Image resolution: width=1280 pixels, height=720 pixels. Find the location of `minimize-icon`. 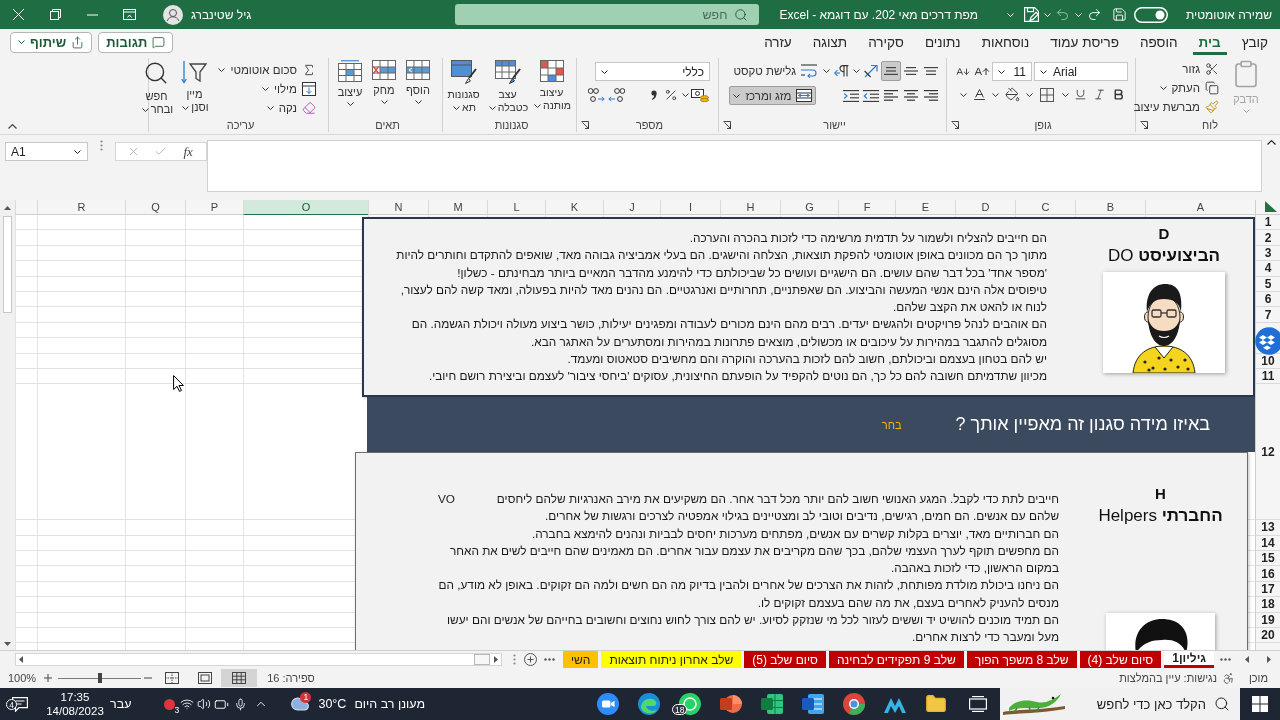

minimize-icon is located at coordinates (92, 14).